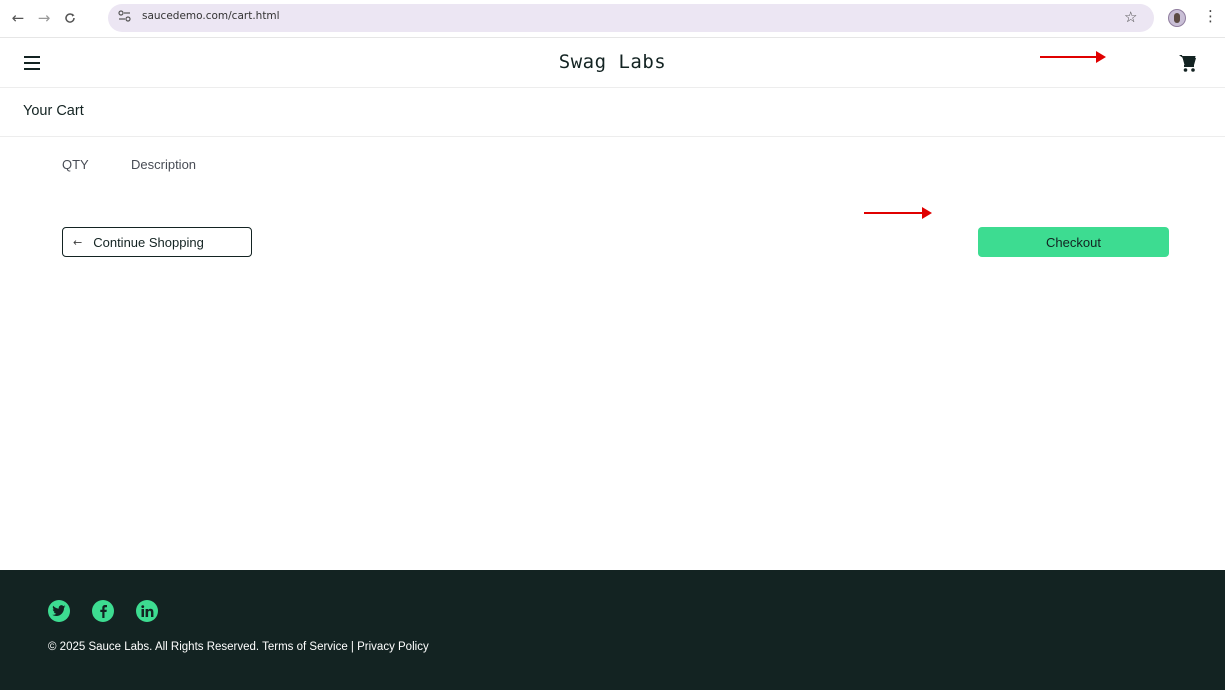 The height and width of the screenshot is (690, 1225). Describe the element at coordinates (75, 164) in the screenshot. I see `cart-qty-label: QTY` at that location.